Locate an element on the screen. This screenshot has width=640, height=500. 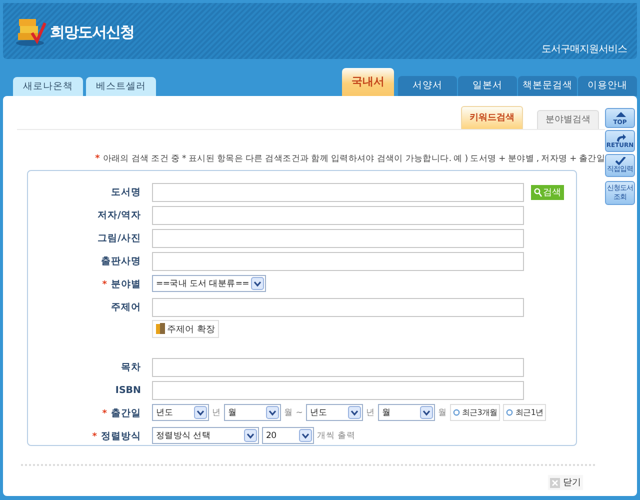
field-label: ISBN is located at coordinates (128, 390).